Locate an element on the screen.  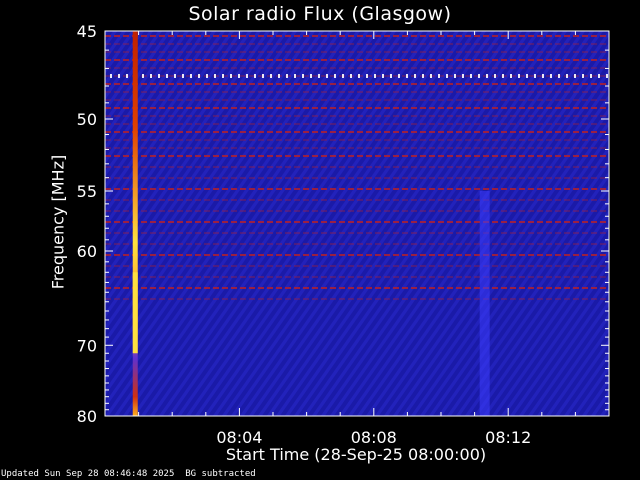
y-tick-label: 50 is located at coordinates (87, 119).